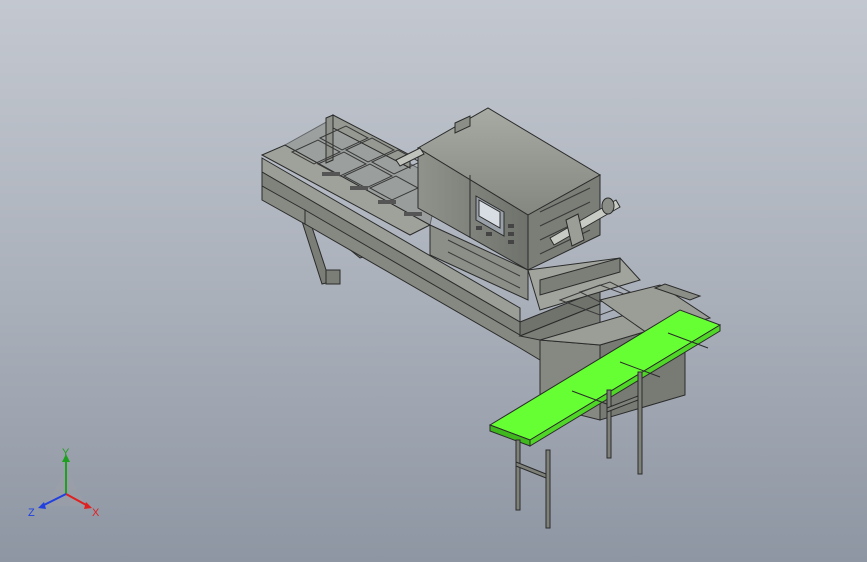 The image size is (867, 562). Describe the element at coordinates (96, 513) in the screenshot. I see `x-axis-label: X` at that location.